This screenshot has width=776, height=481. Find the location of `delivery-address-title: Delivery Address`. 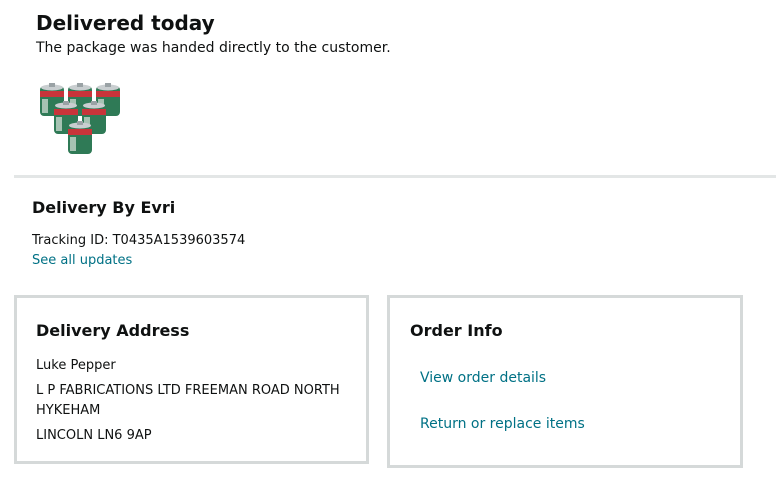

delivery-address-title: Delivery Address is located at coordinates (113, 330).